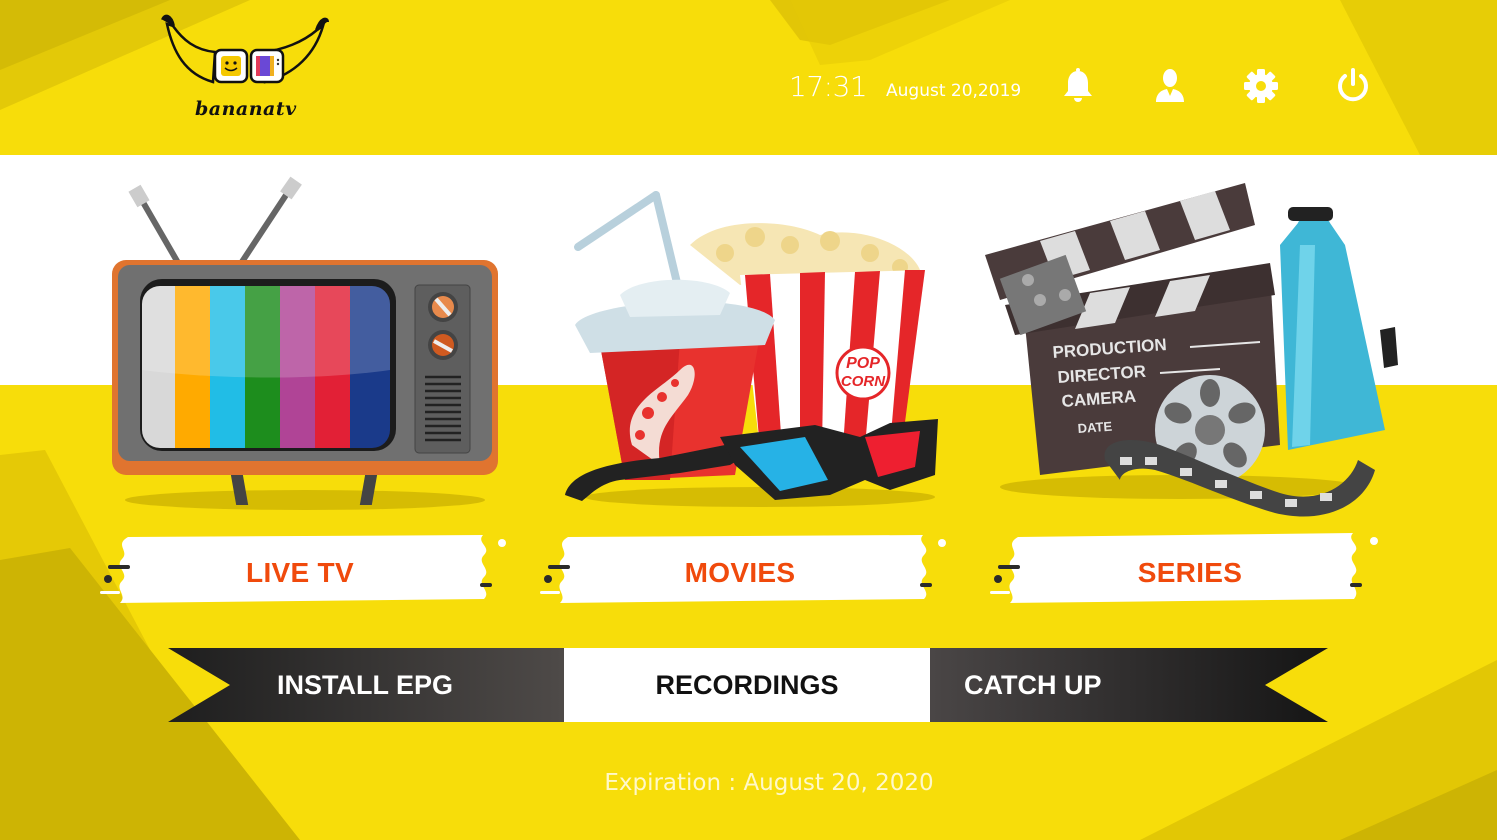 This screenshot has height=840, width=1497. What do you see at coordinates (863, 381) in the screenshot?
I see `svg-text: CORN` at bounding box center [863, 381].